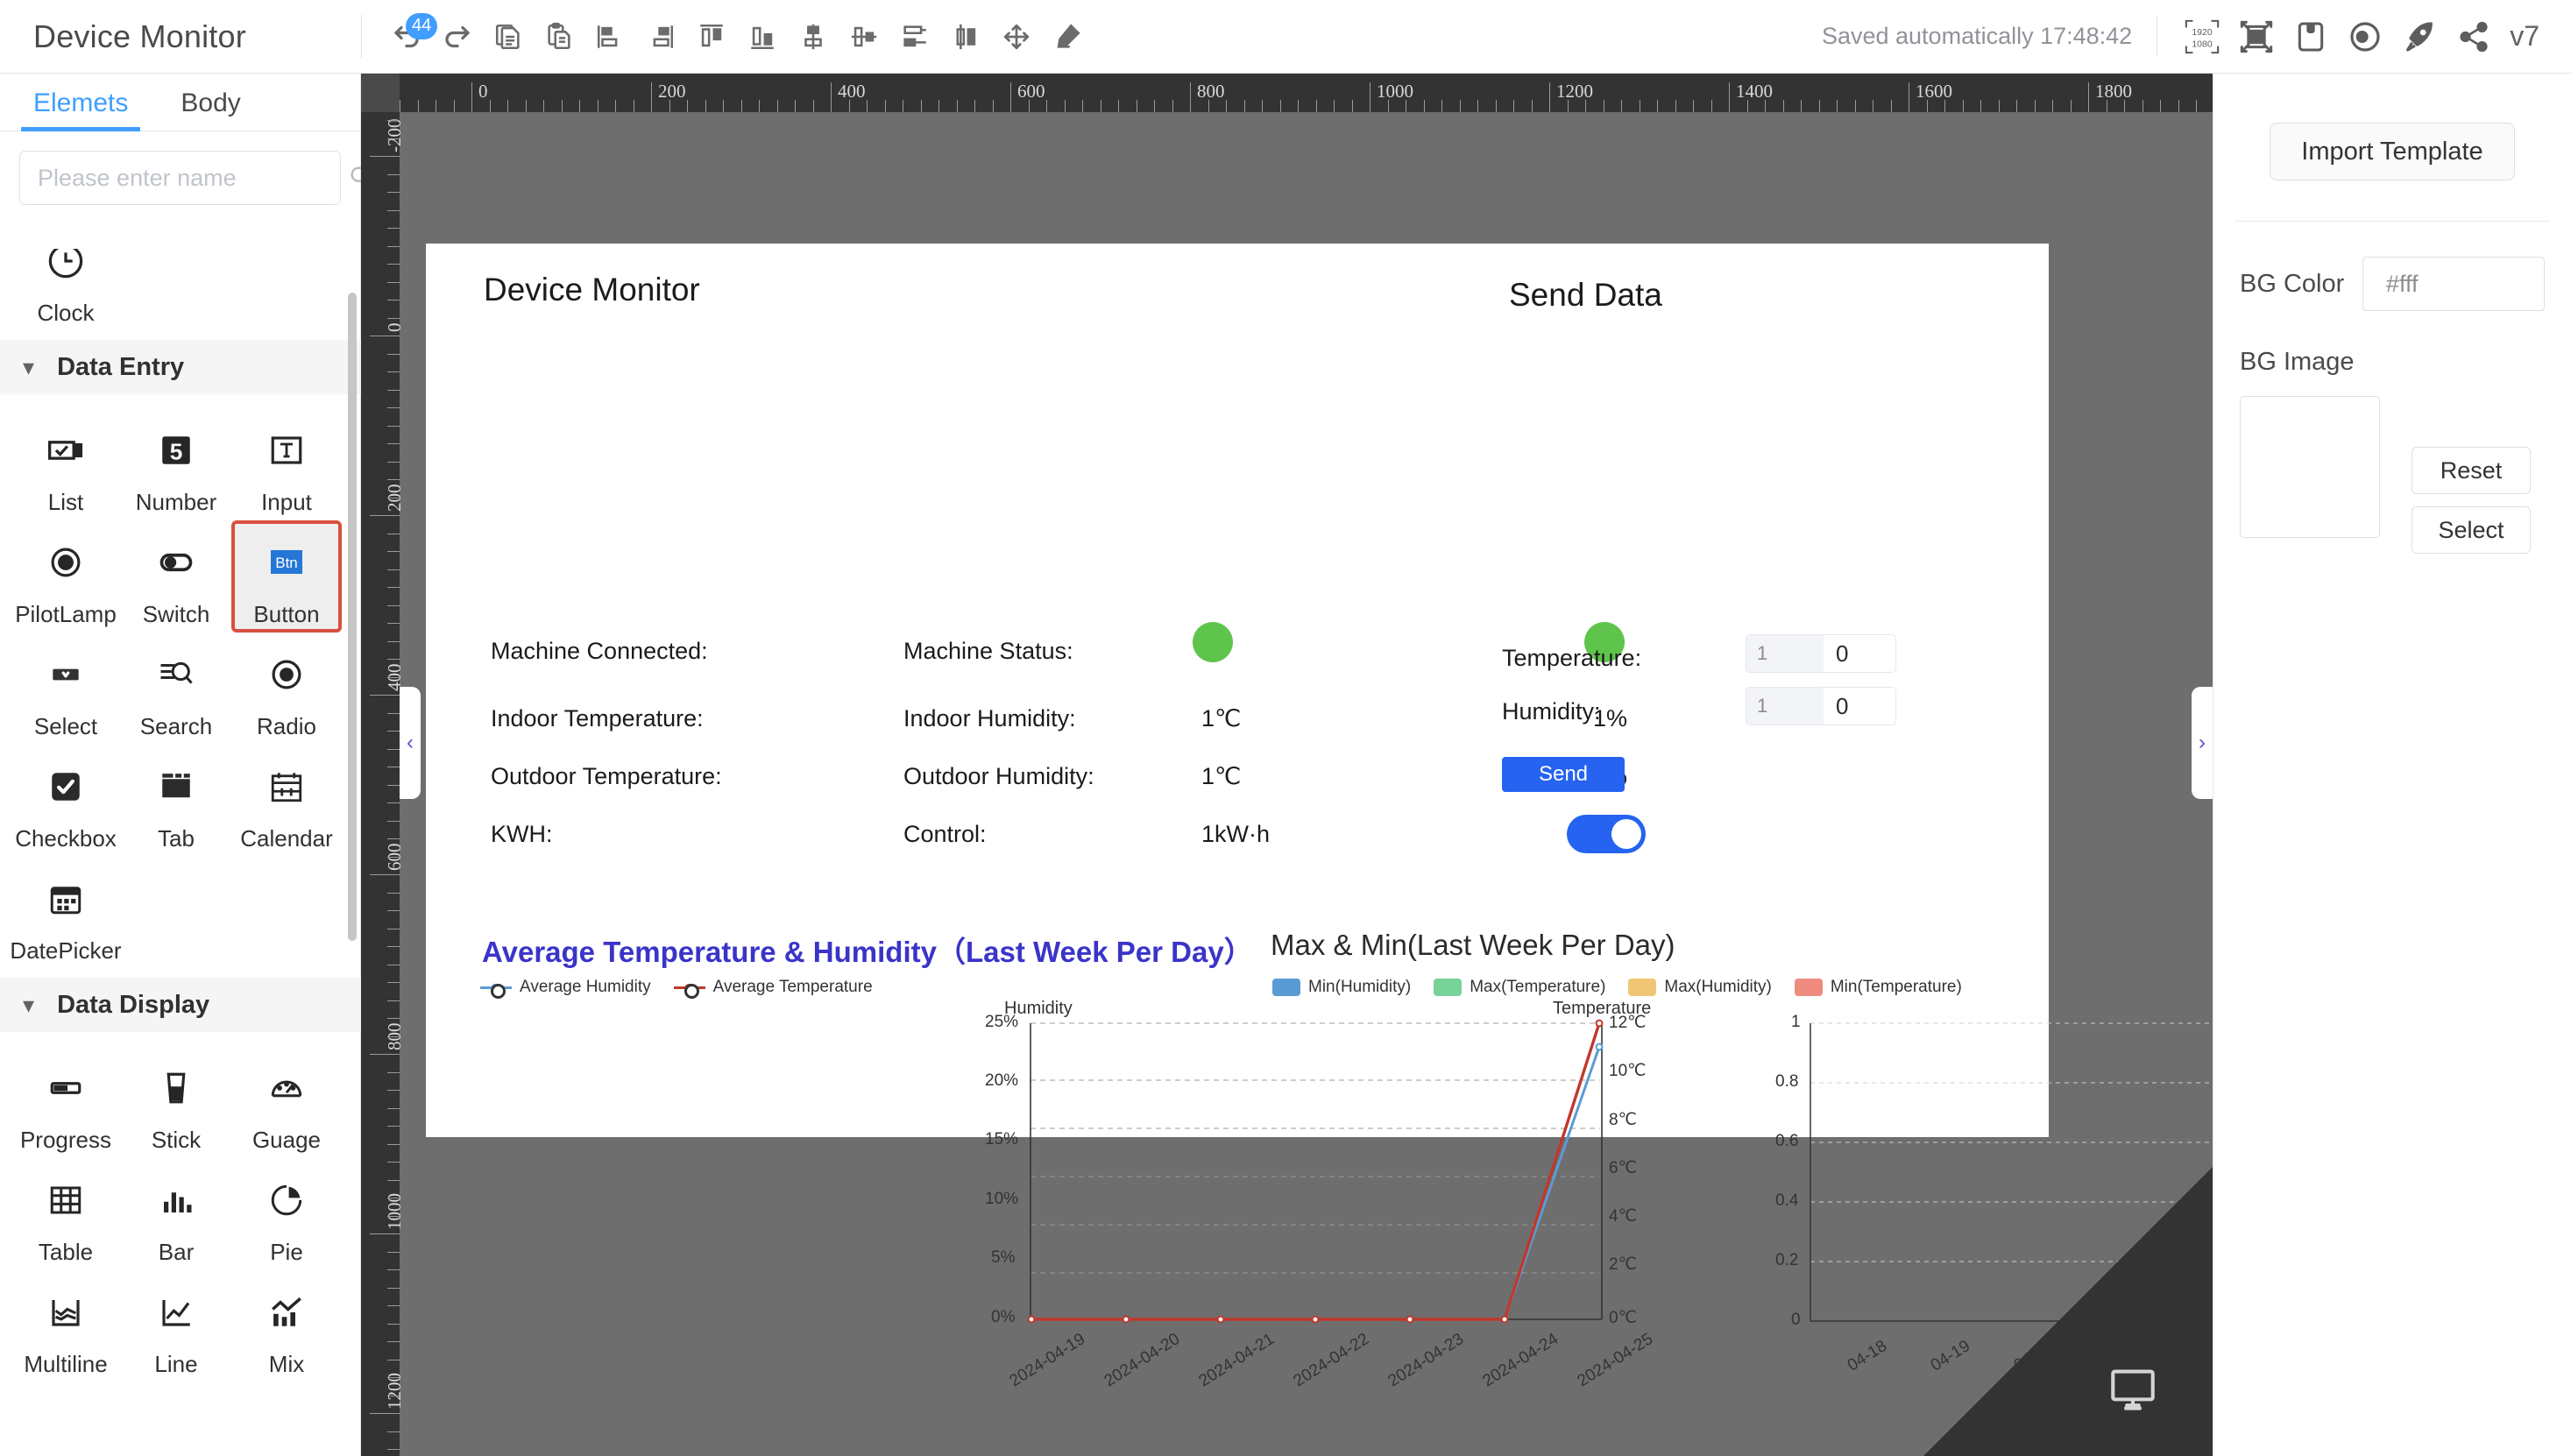 The width and height of the screenshot is (2571, 1456). What do you see at coordinates (176, 838) in the screenshot?
I see `palette-item-label: Tab` at bounding box center [176, 838].